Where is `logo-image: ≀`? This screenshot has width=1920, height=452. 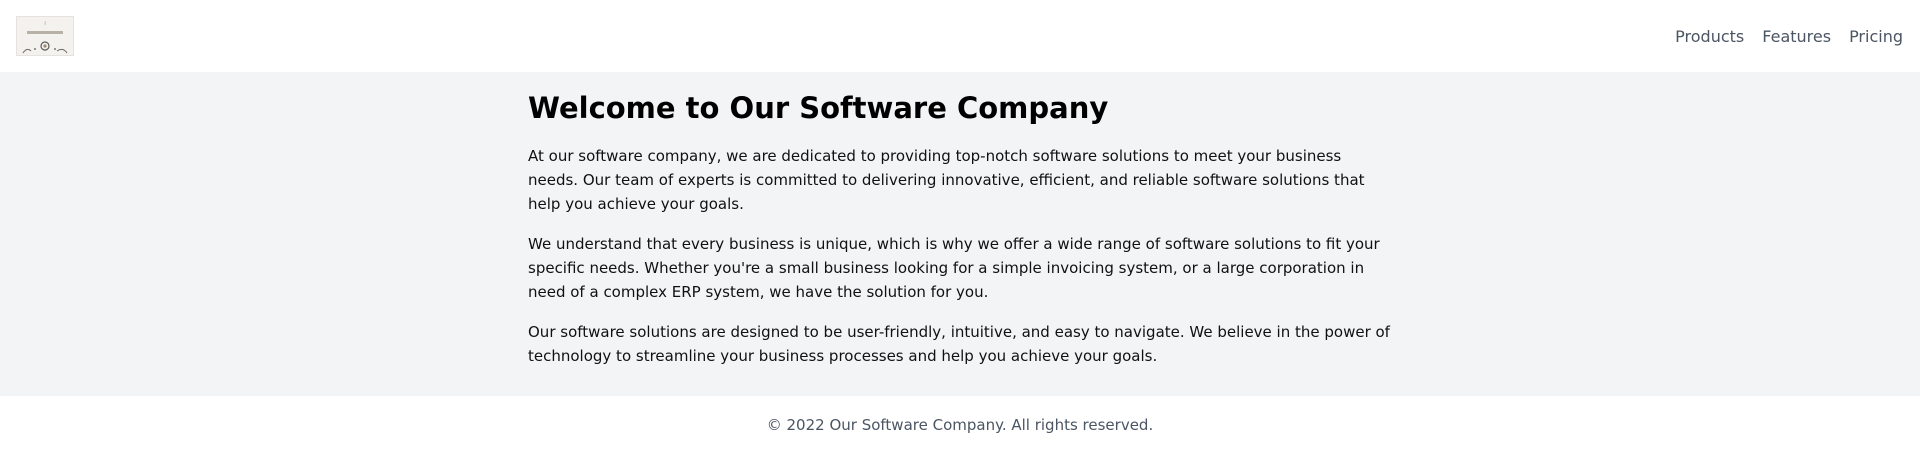
logo-image: ≀ is located at coordinates (45, 36).